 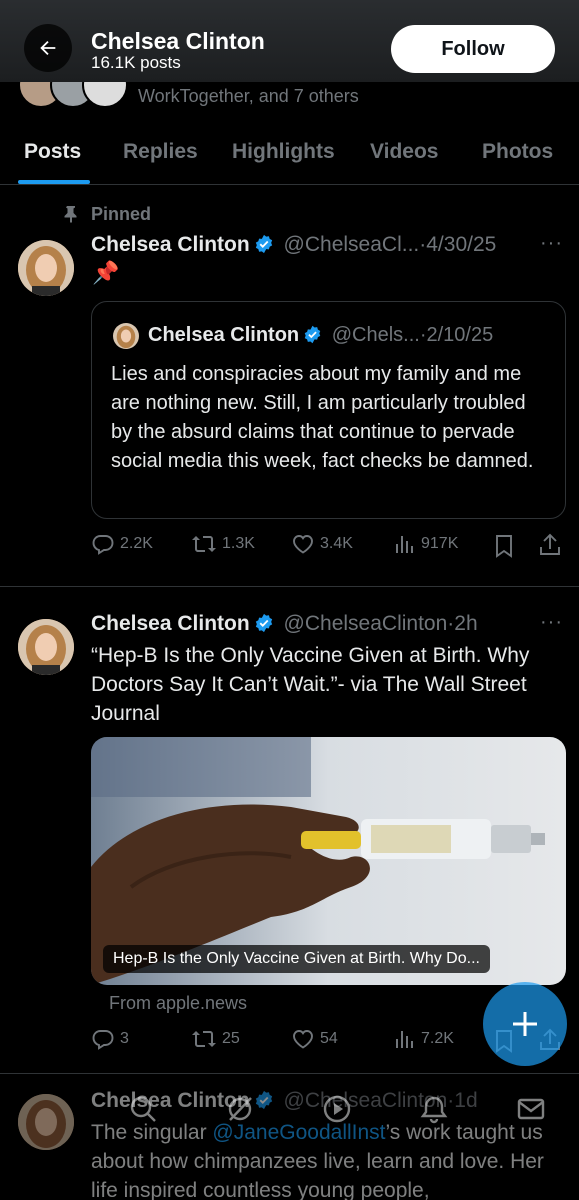 What do you see at coordinates (289, 1115) in the screenshot?
I see `bottom-navigation` at bounding box center [289, 1115].